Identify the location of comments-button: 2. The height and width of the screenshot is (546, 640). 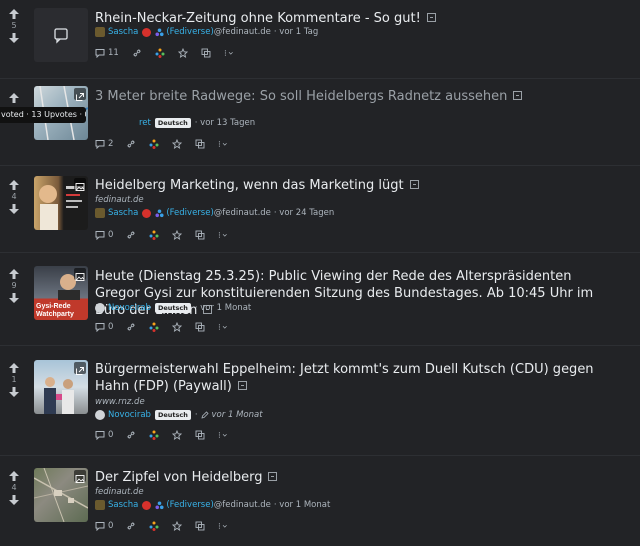
(104, 144).